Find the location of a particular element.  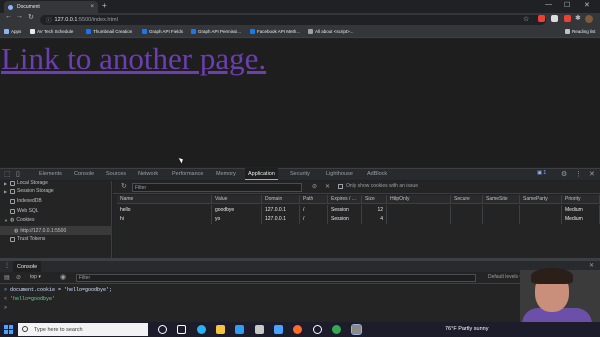

clear-console-icon: ⊘ is located at coordinates (18, 277).